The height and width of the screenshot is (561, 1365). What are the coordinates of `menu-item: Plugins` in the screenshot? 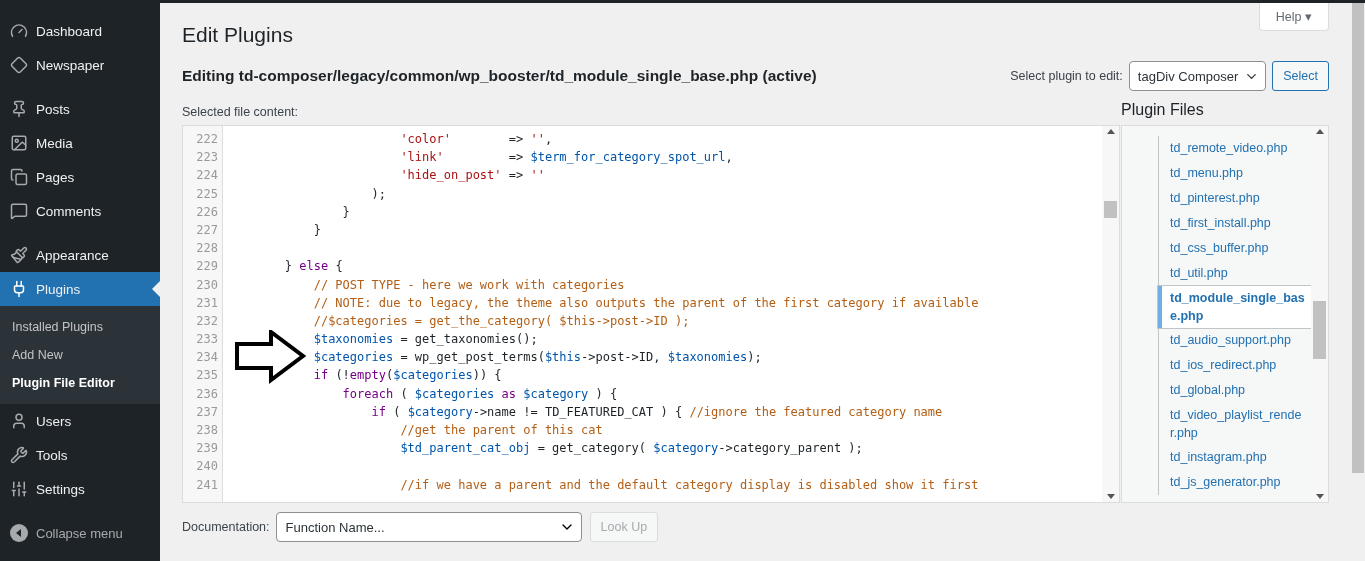 It's located at (80, 289).